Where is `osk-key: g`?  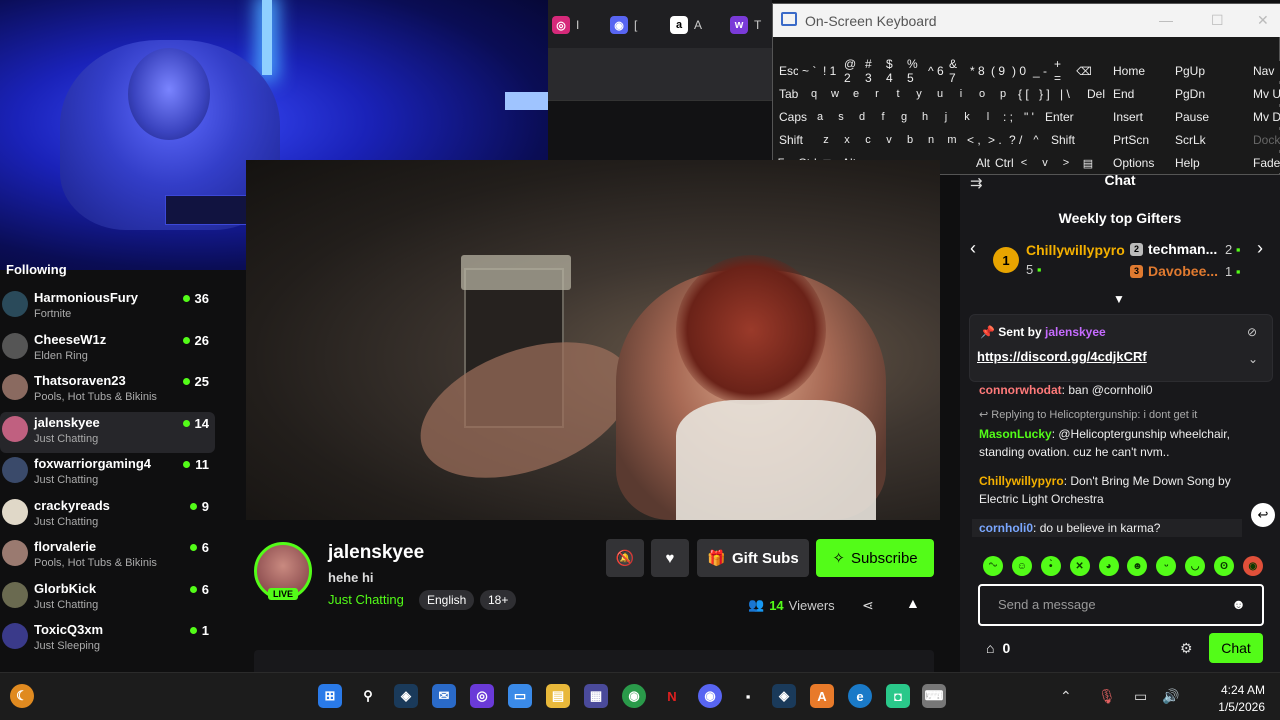 osk-key: g is located at coordinates (904, 117).